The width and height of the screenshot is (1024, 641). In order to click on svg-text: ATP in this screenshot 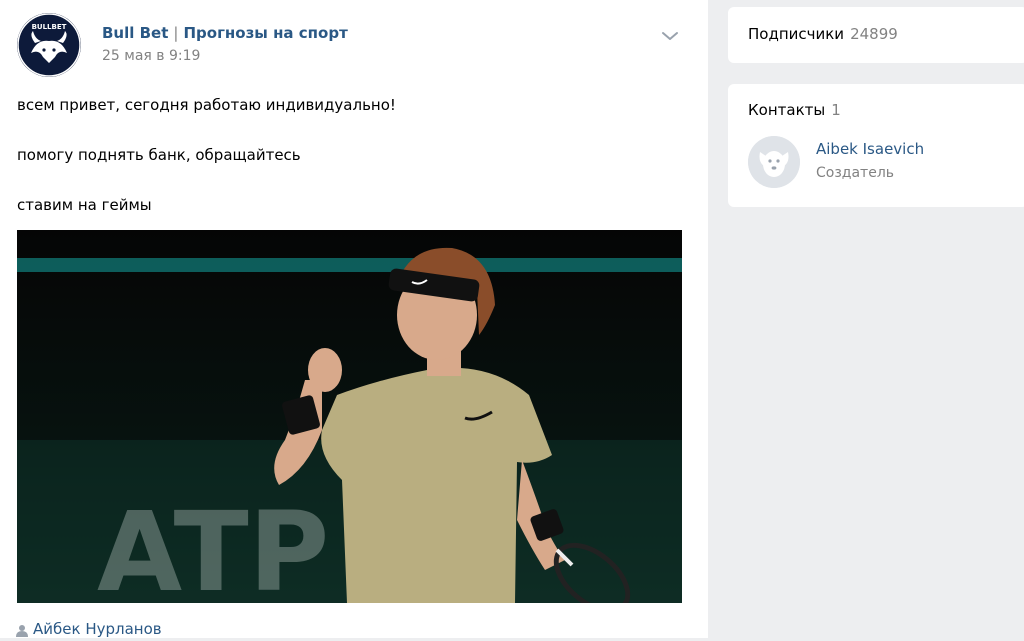, I will do `click(213, 545)`.